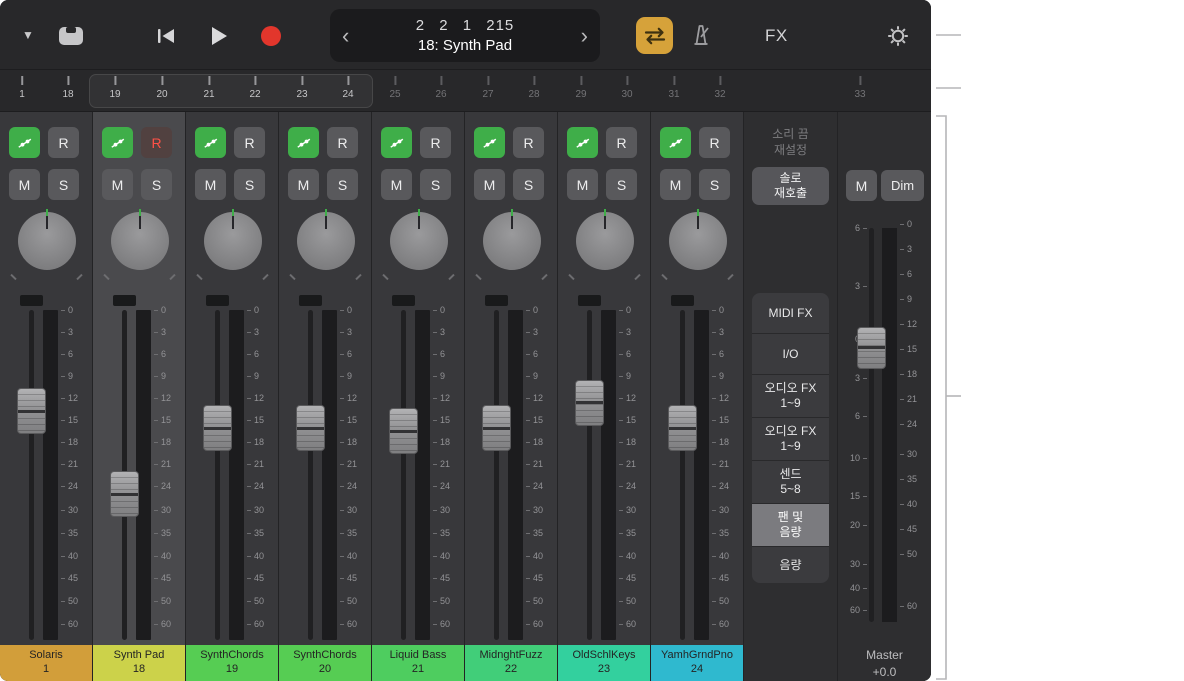 The width and height of the screenshot is (1184, 681). Describe the element at coordinates (511, 663) in the screenshot. I see `channel-label: MidnghtFuzz 22` at that location.